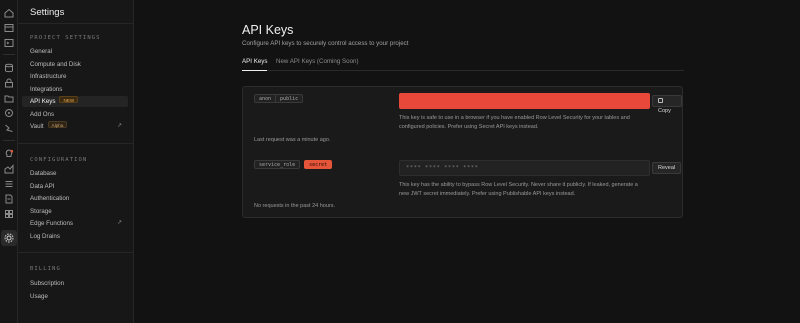  I want to click on logs-icon, so click(9, 184).